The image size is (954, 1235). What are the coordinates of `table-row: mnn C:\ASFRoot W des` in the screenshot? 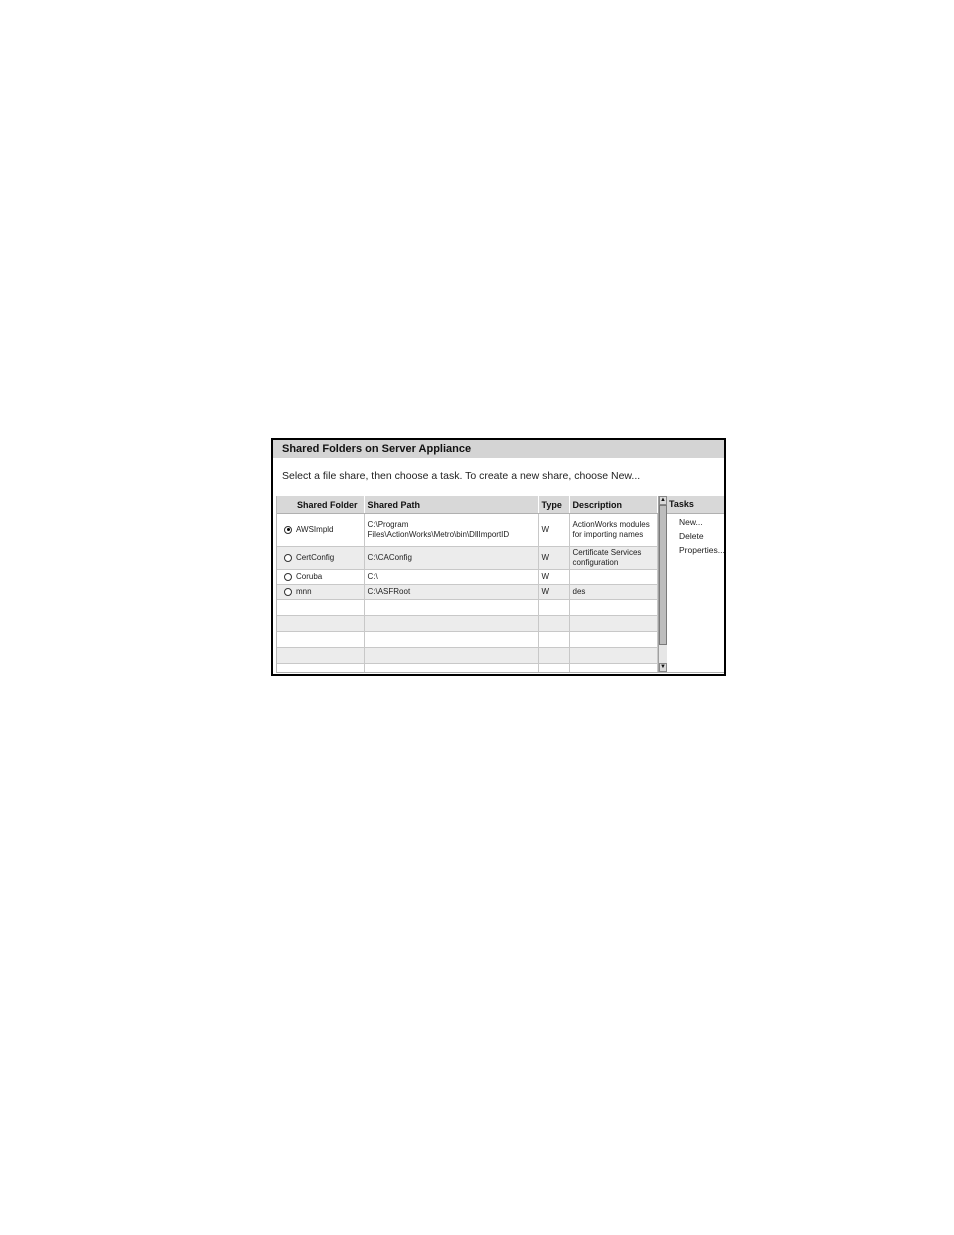 It's located at (467, 592).